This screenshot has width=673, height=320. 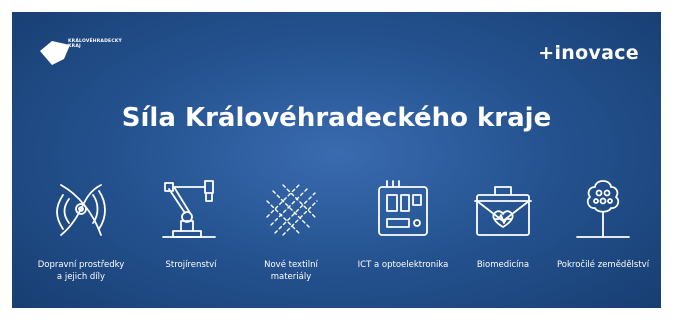 I want to click on sector-label: Strojírenství, so click(x=191, y=265).